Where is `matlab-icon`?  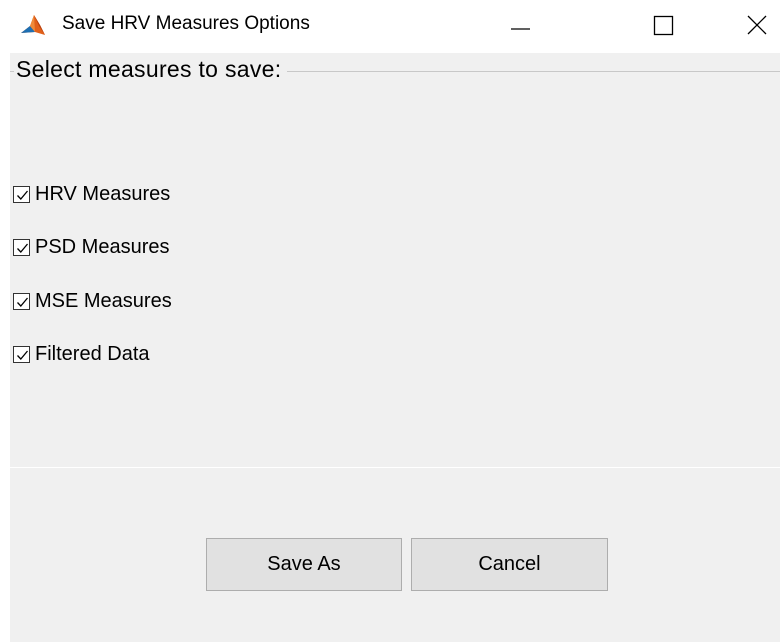 matlab-icon is located at coordinates (33, 26).